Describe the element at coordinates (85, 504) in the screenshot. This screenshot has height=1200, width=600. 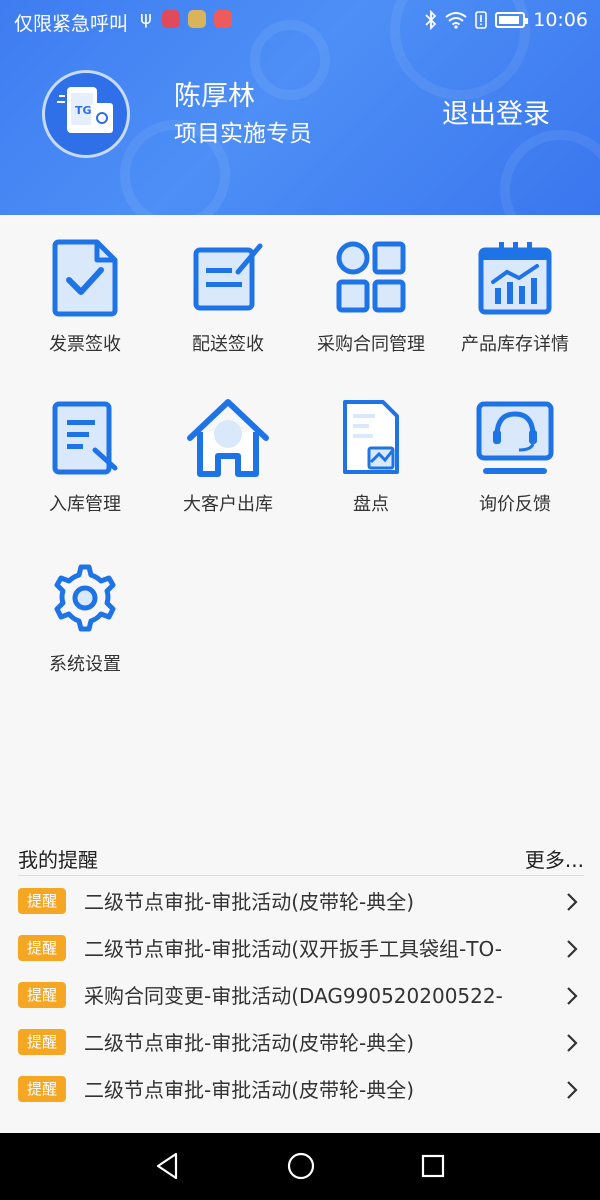
I see `grid-item-label: 入库管理` at that location.